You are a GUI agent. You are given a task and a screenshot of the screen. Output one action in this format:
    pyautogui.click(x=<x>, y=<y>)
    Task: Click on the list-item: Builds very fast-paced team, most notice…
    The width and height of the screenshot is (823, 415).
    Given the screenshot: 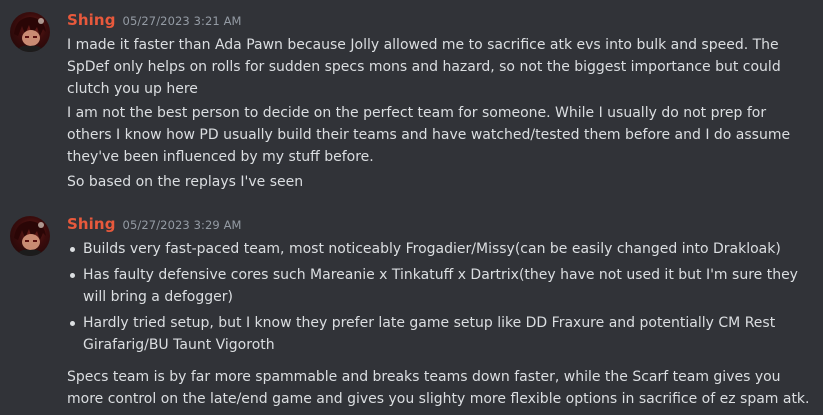 What is the action you would take?
    pyautogui.click(x=439, y=249)
    